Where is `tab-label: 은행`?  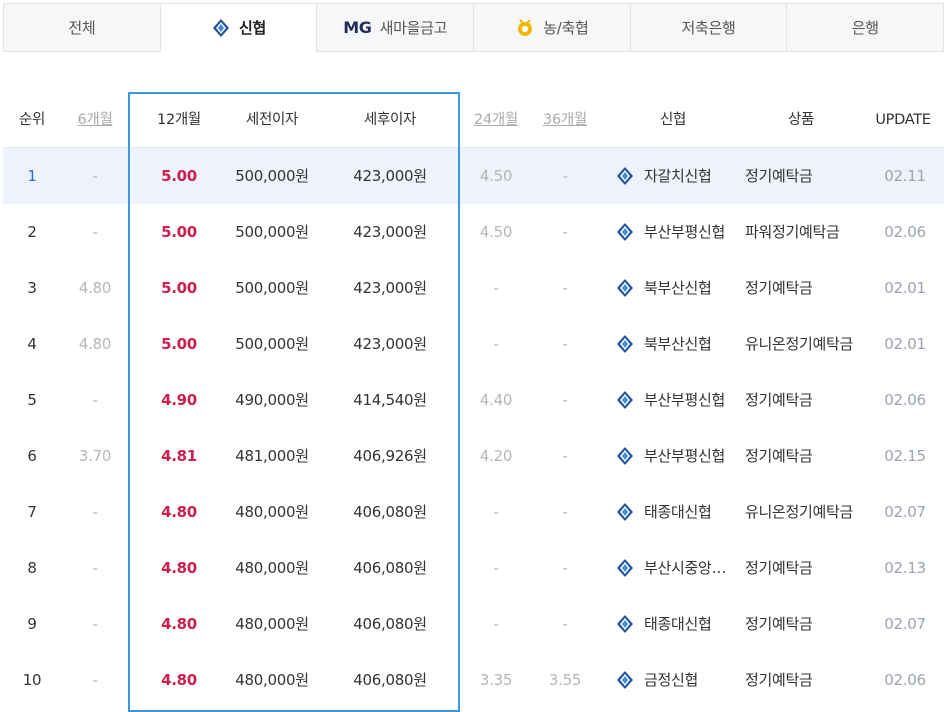
tab-label: 은행 is located at coordinates (865, 28).